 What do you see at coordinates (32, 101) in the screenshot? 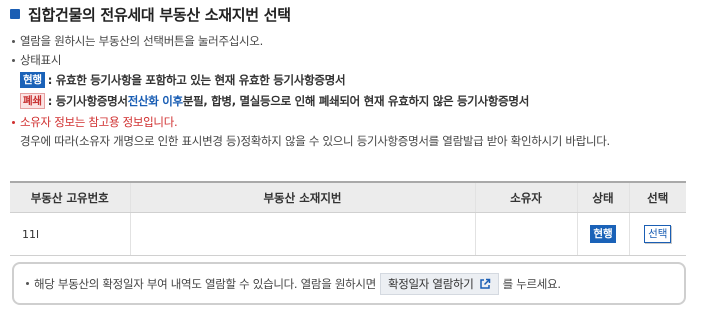
I see `closed-badge: 폐쇄` at bounding box center [32, 101].